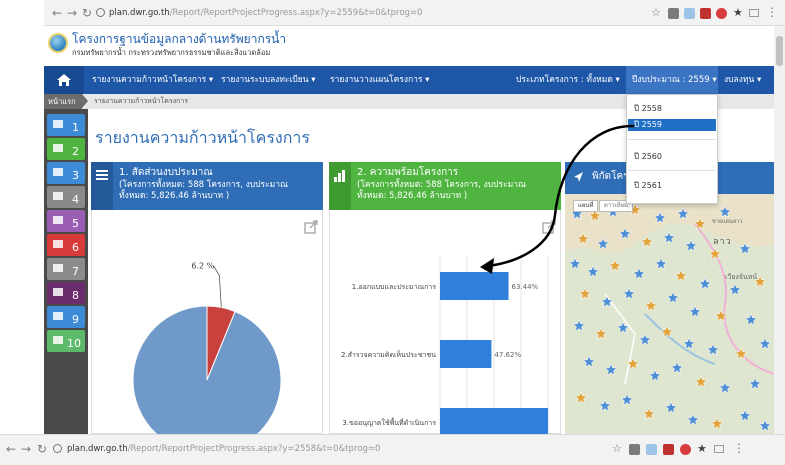  Describe the element at coordinates (152, 80) in the screenshot. I see `nav-progress-report: รายงานความก้าวหน้าโครงการ ▾` at that location.